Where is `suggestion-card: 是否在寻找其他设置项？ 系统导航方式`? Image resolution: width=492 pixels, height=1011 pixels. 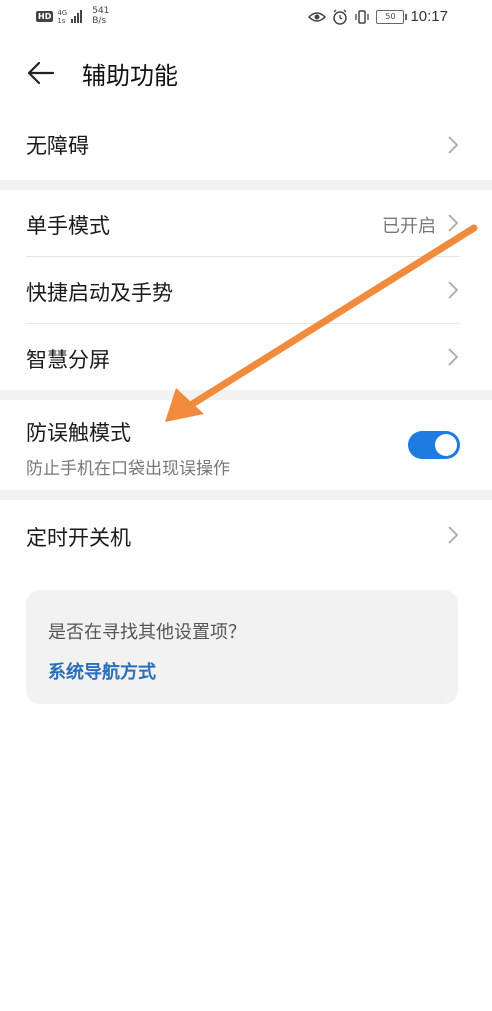 suggestion-card: 是否在寻找其他设置项？ 系统导航方式 is located at coordinates (242, 647).